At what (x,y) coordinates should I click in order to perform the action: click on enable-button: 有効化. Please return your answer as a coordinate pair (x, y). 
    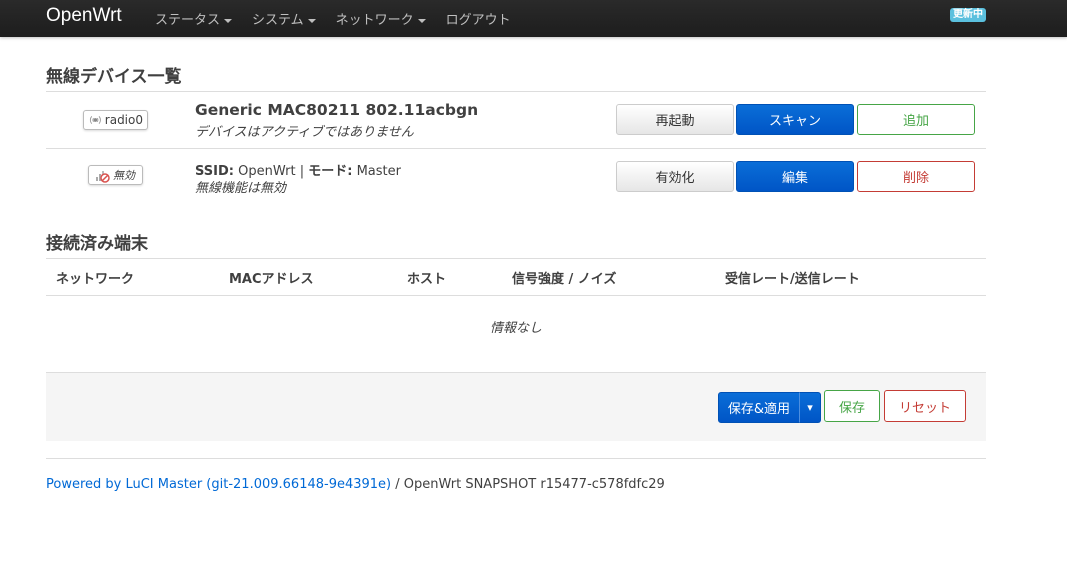
    Looking at the image, I should click on (675, 176).